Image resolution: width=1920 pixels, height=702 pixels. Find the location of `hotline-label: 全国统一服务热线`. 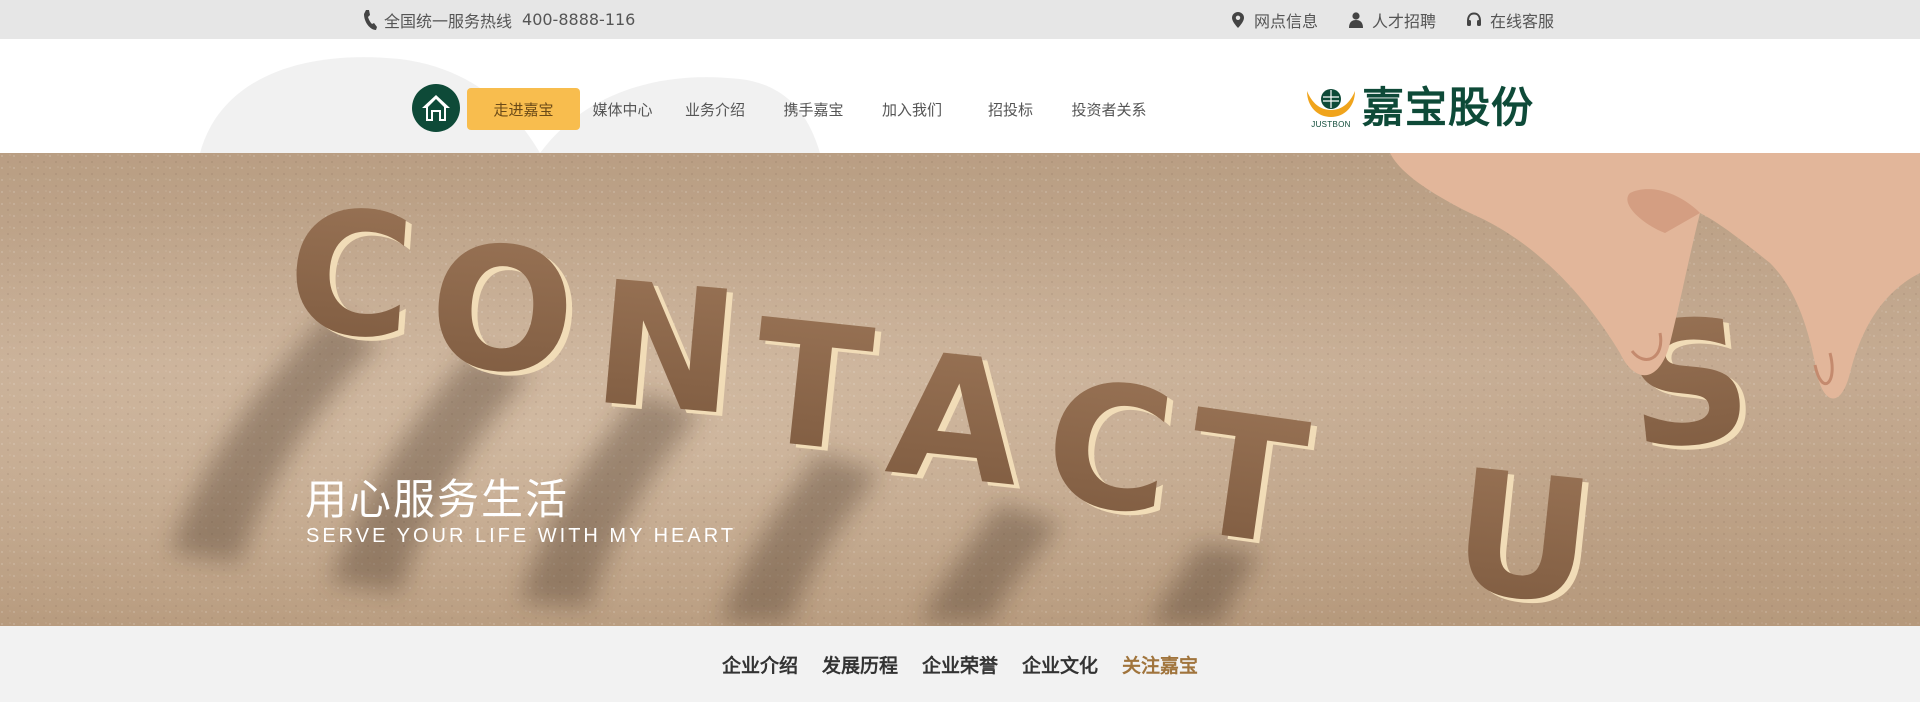

hotline-label: 全国统一服务热线 is located at coordinates (448, 21).